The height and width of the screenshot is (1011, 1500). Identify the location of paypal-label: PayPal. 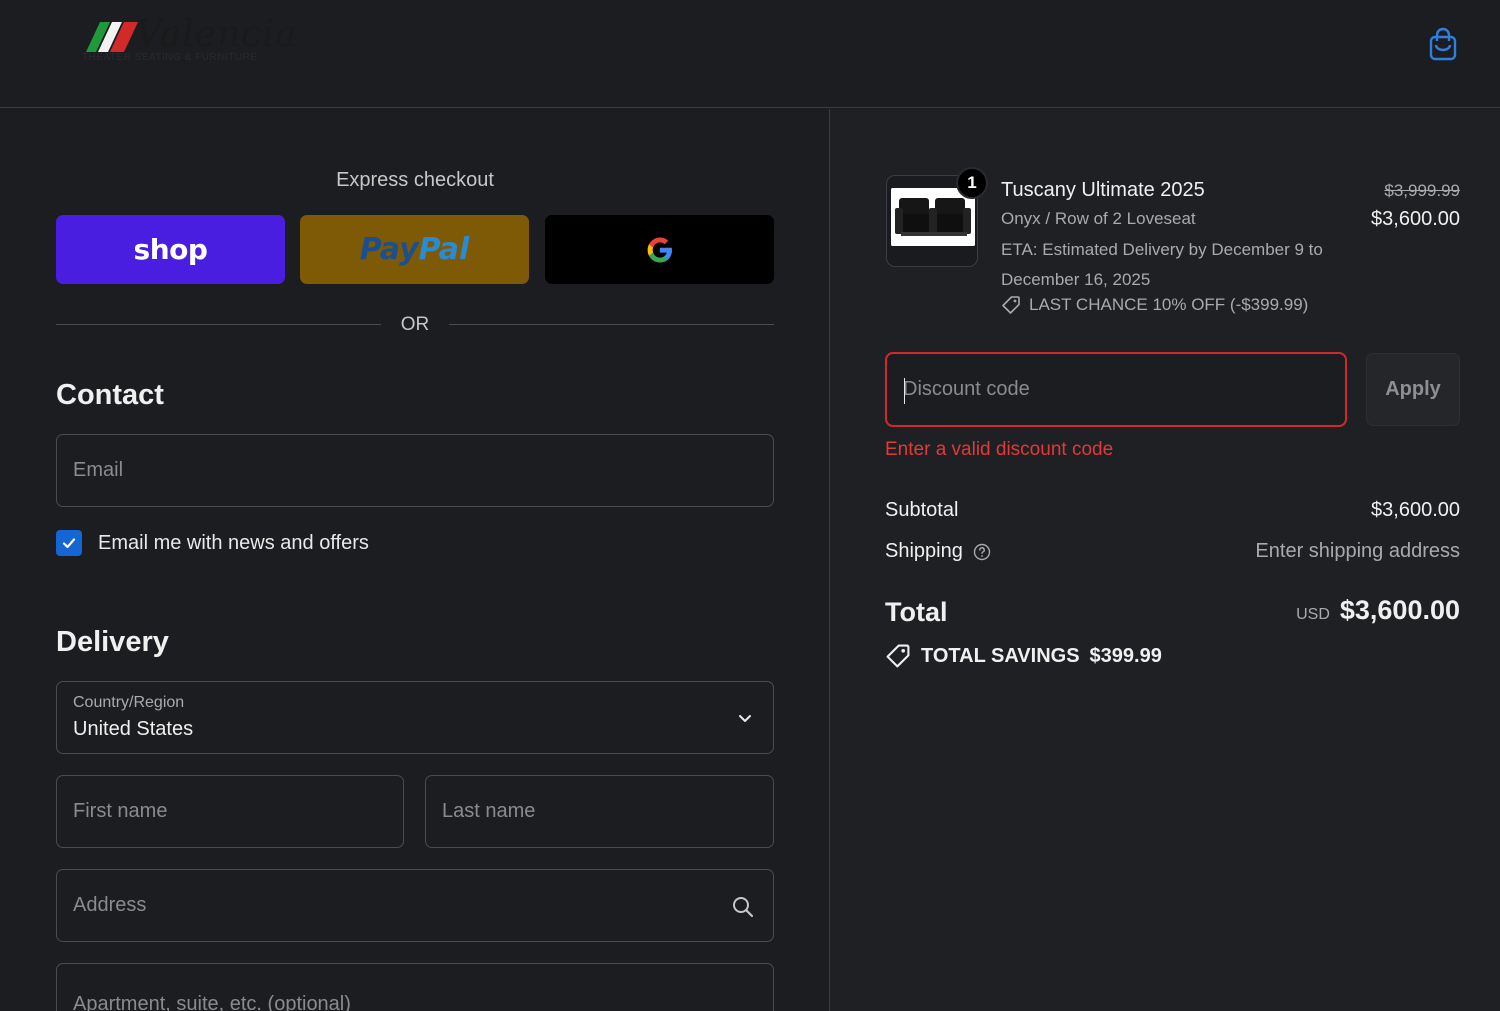
(415, 249).